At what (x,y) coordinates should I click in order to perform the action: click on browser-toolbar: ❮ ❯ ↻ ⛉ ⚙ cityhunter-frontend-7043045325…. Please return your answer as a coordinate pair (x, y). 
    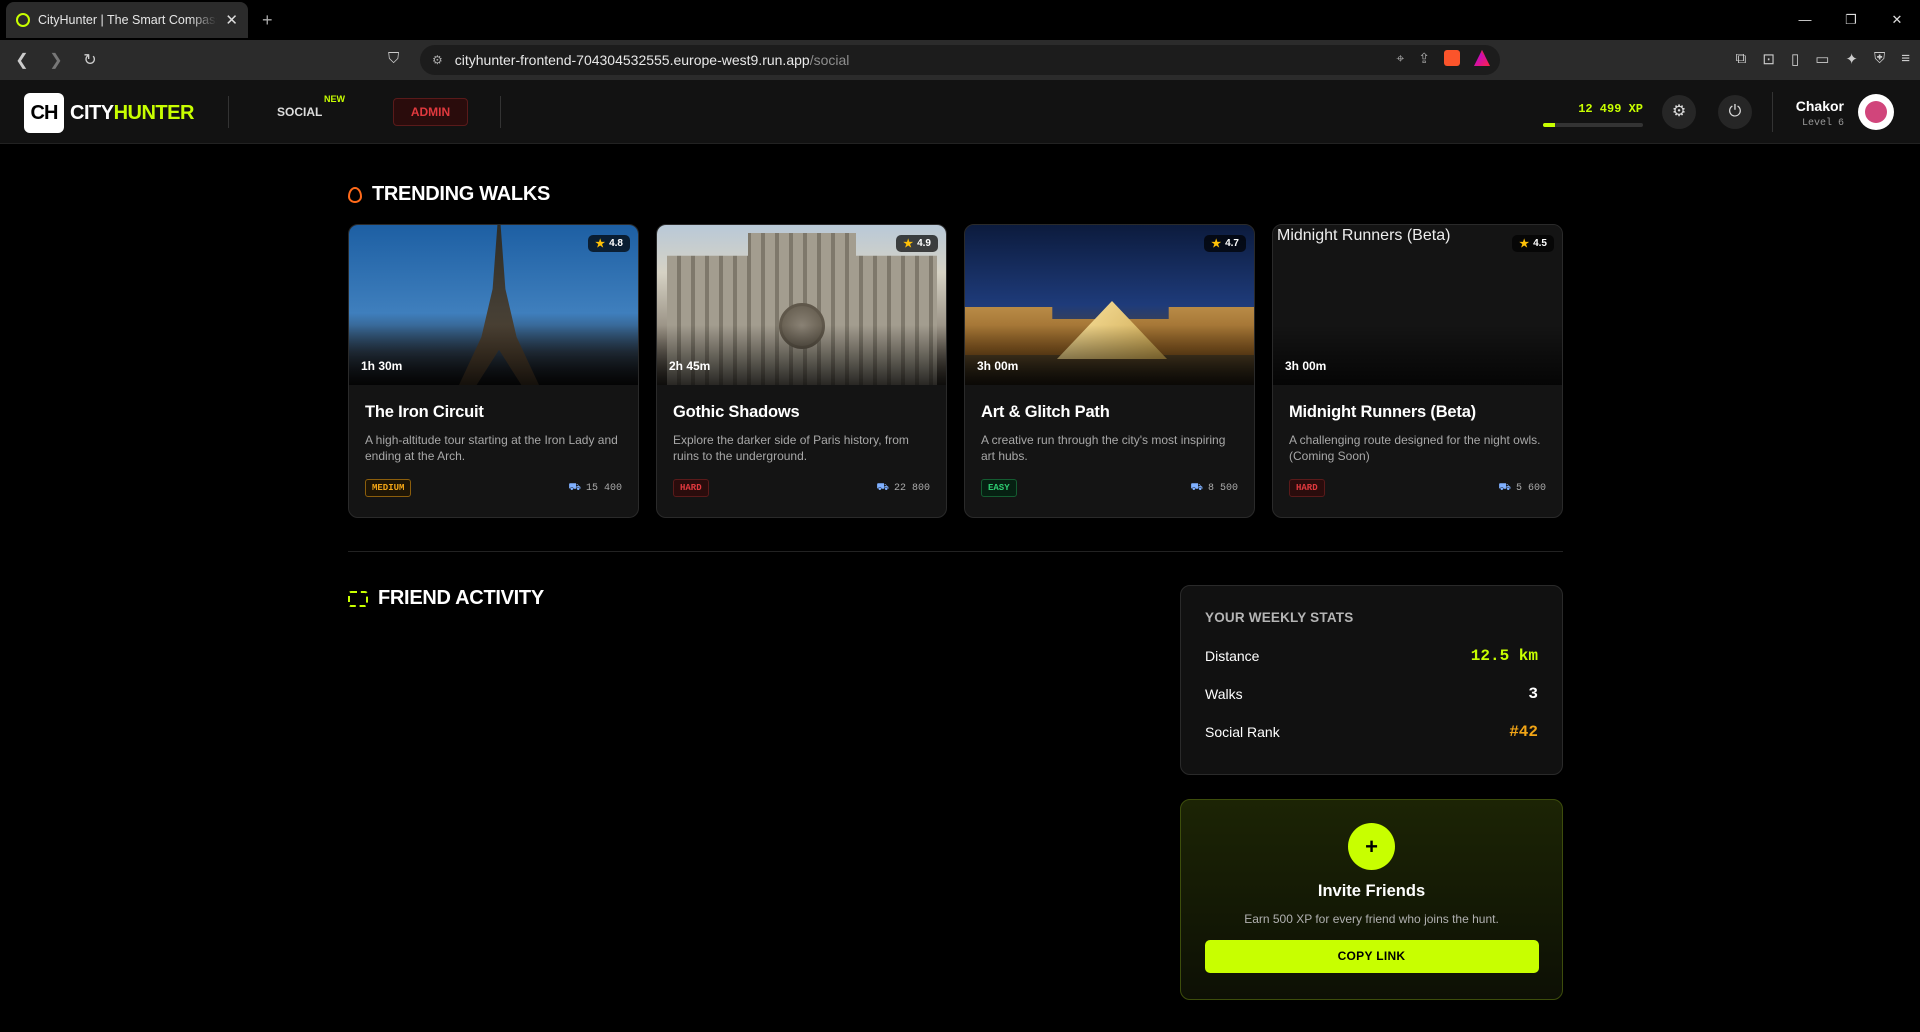
    Looking at the image, I should click on (960, 60).